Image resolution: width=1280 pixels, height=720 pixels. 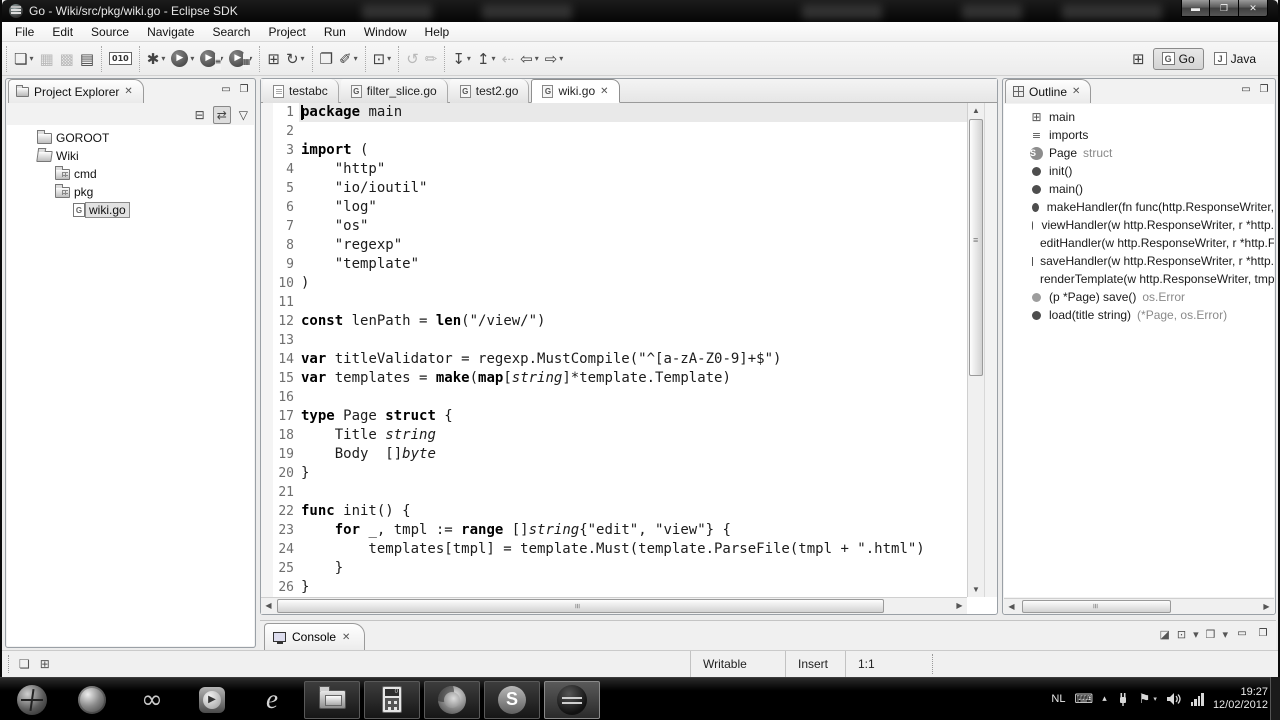 I want to click on run-button: ▶ ▾, so click(x=182, y=58).